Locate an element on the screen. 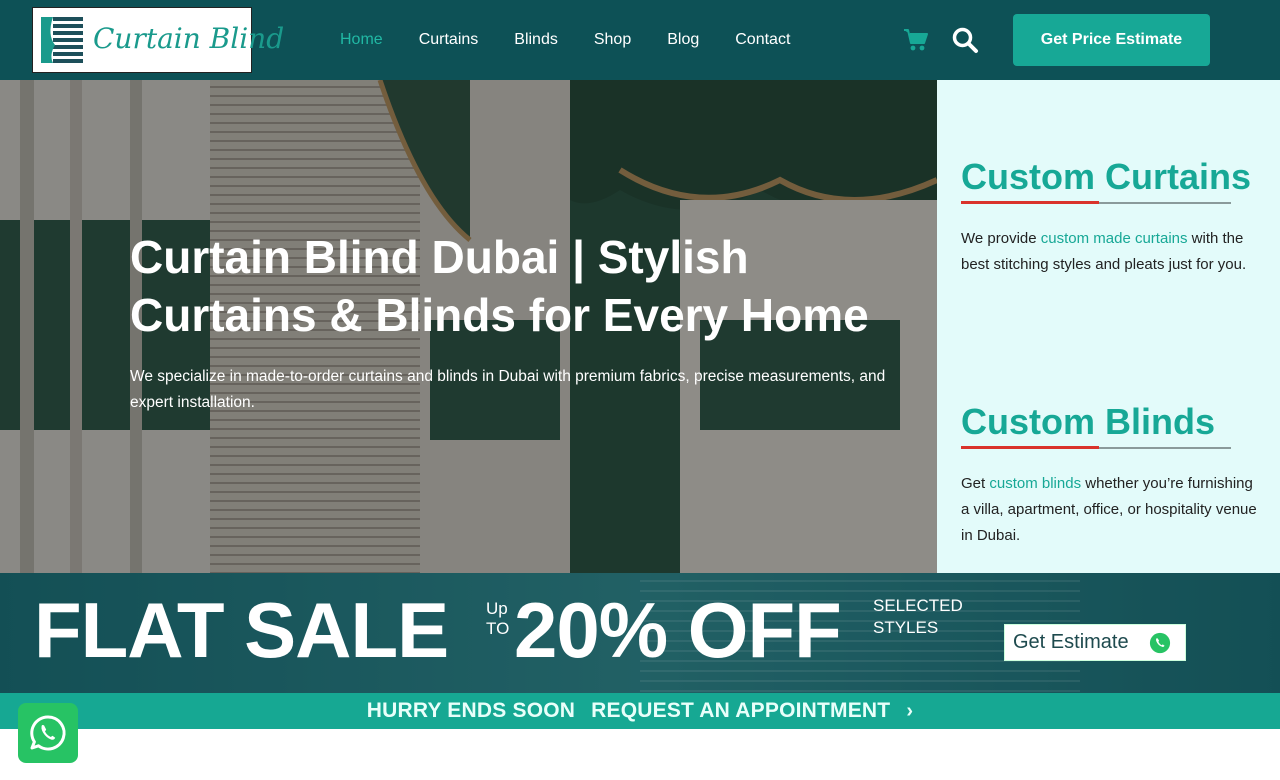  blinds-text-start: Get is located at coordinates (975, 483).